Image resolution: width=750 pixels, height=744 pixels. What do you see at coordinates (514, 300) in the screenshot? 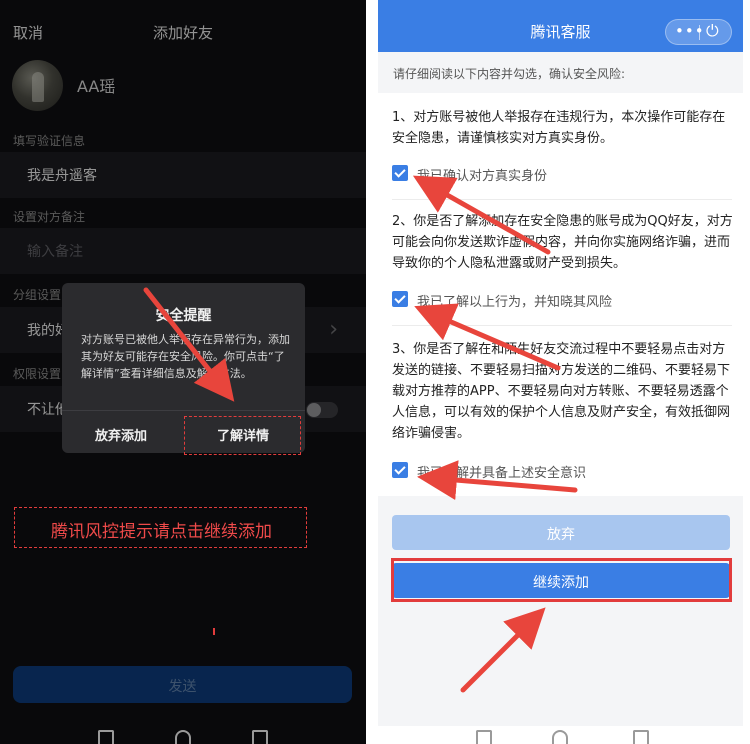
I see `risk-item-2-label: 我已了解以上行为，并知晓其风险` at bounding box center [514, 300].